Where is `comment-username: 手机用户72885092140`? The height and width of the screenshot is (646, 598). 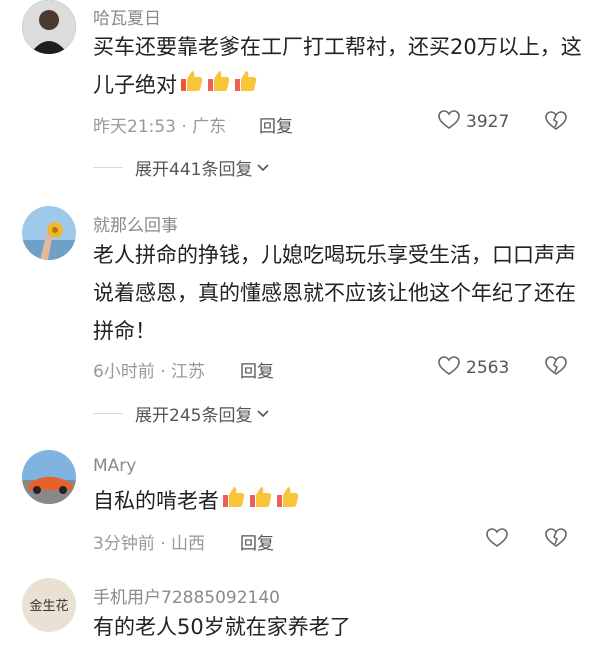 comment-username: 手机用户72885092140 is located at coordinates (186, 595).